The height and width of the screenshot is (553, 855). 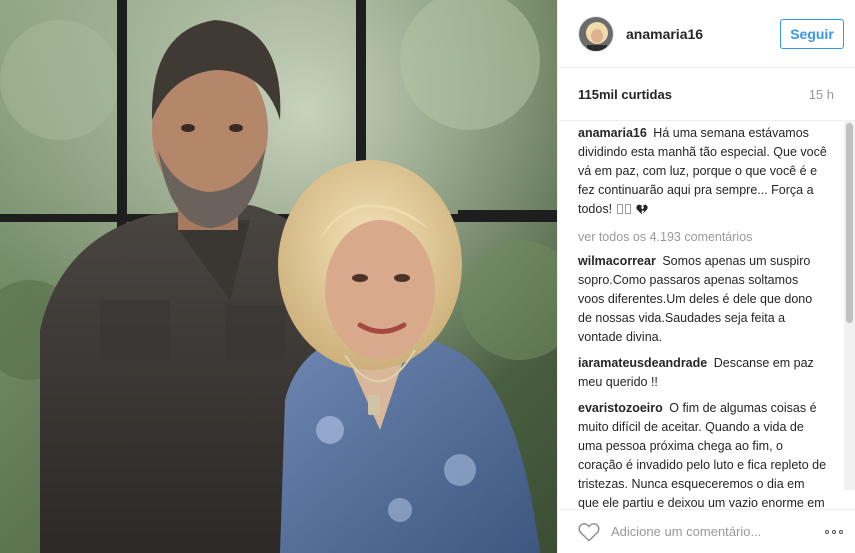 I want to click on avatar, so click(x=596, y=33).